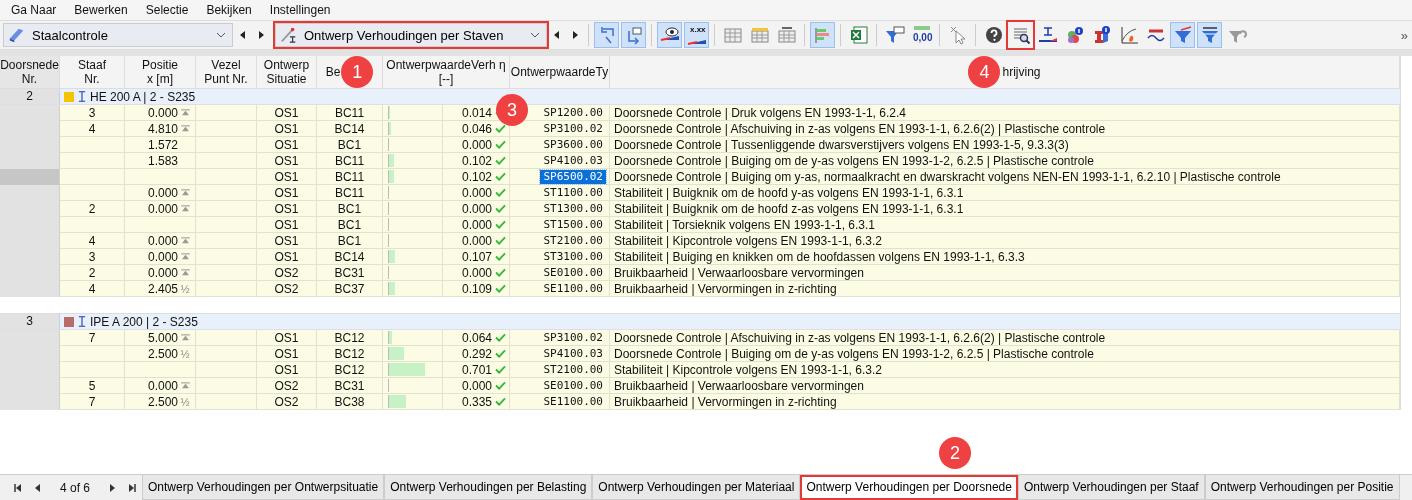 This screenshot has width=1412, height=500. What do you see at coordinates (822, 35) in the screenshot?
I see `bar-view-button` at bounding box center [822, 35].